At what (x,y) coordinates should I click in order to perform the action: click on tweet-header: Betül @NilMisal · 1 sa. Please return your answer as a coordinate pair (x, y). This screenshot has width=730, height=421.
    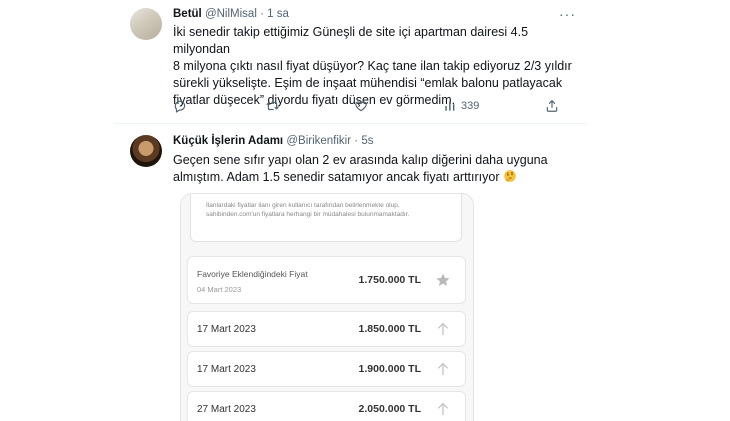
    Looking at the image, I should click on (231, 14).